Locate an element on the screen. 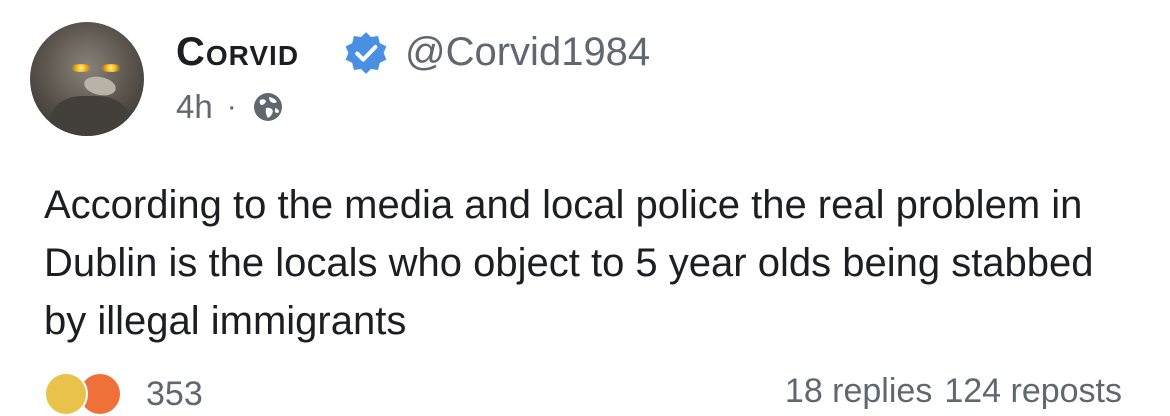 The image size is (1170, 416). avatar-glowing-eye-right is located at coordinates (111, 68).